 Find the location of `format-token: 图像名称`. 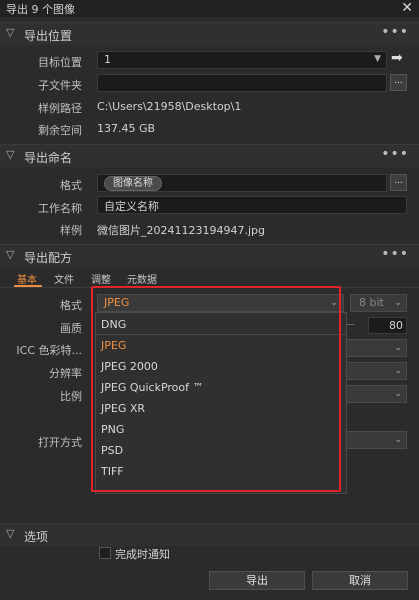

format-token: 图像名称 is located at coordinates (133, 183).